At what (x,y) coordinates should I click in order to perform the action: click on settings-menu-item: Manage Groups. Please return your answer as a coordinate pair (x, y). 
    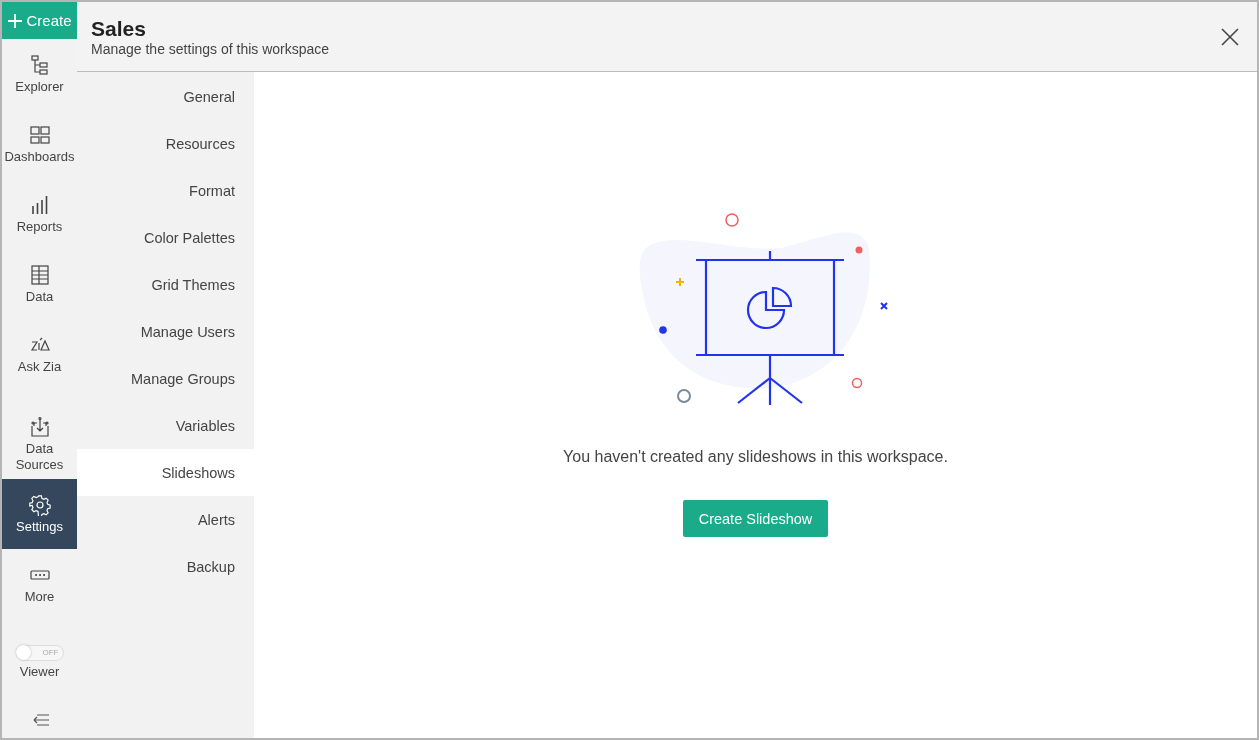
    Looking at the image, I should click on (165, 378).